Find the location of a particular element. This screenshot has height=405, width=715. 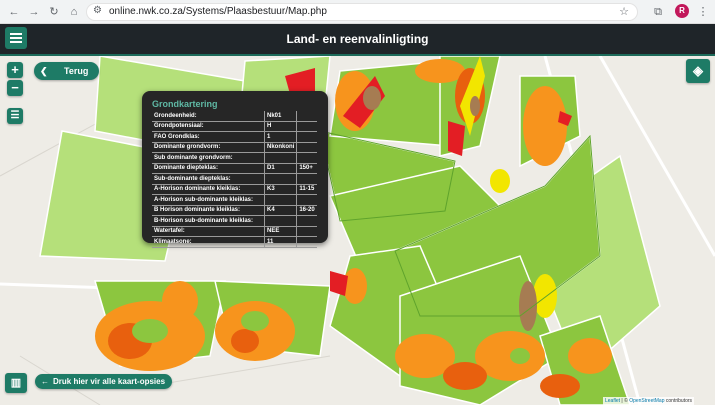

popup-value: 11 is located at coordinates (280, 242).